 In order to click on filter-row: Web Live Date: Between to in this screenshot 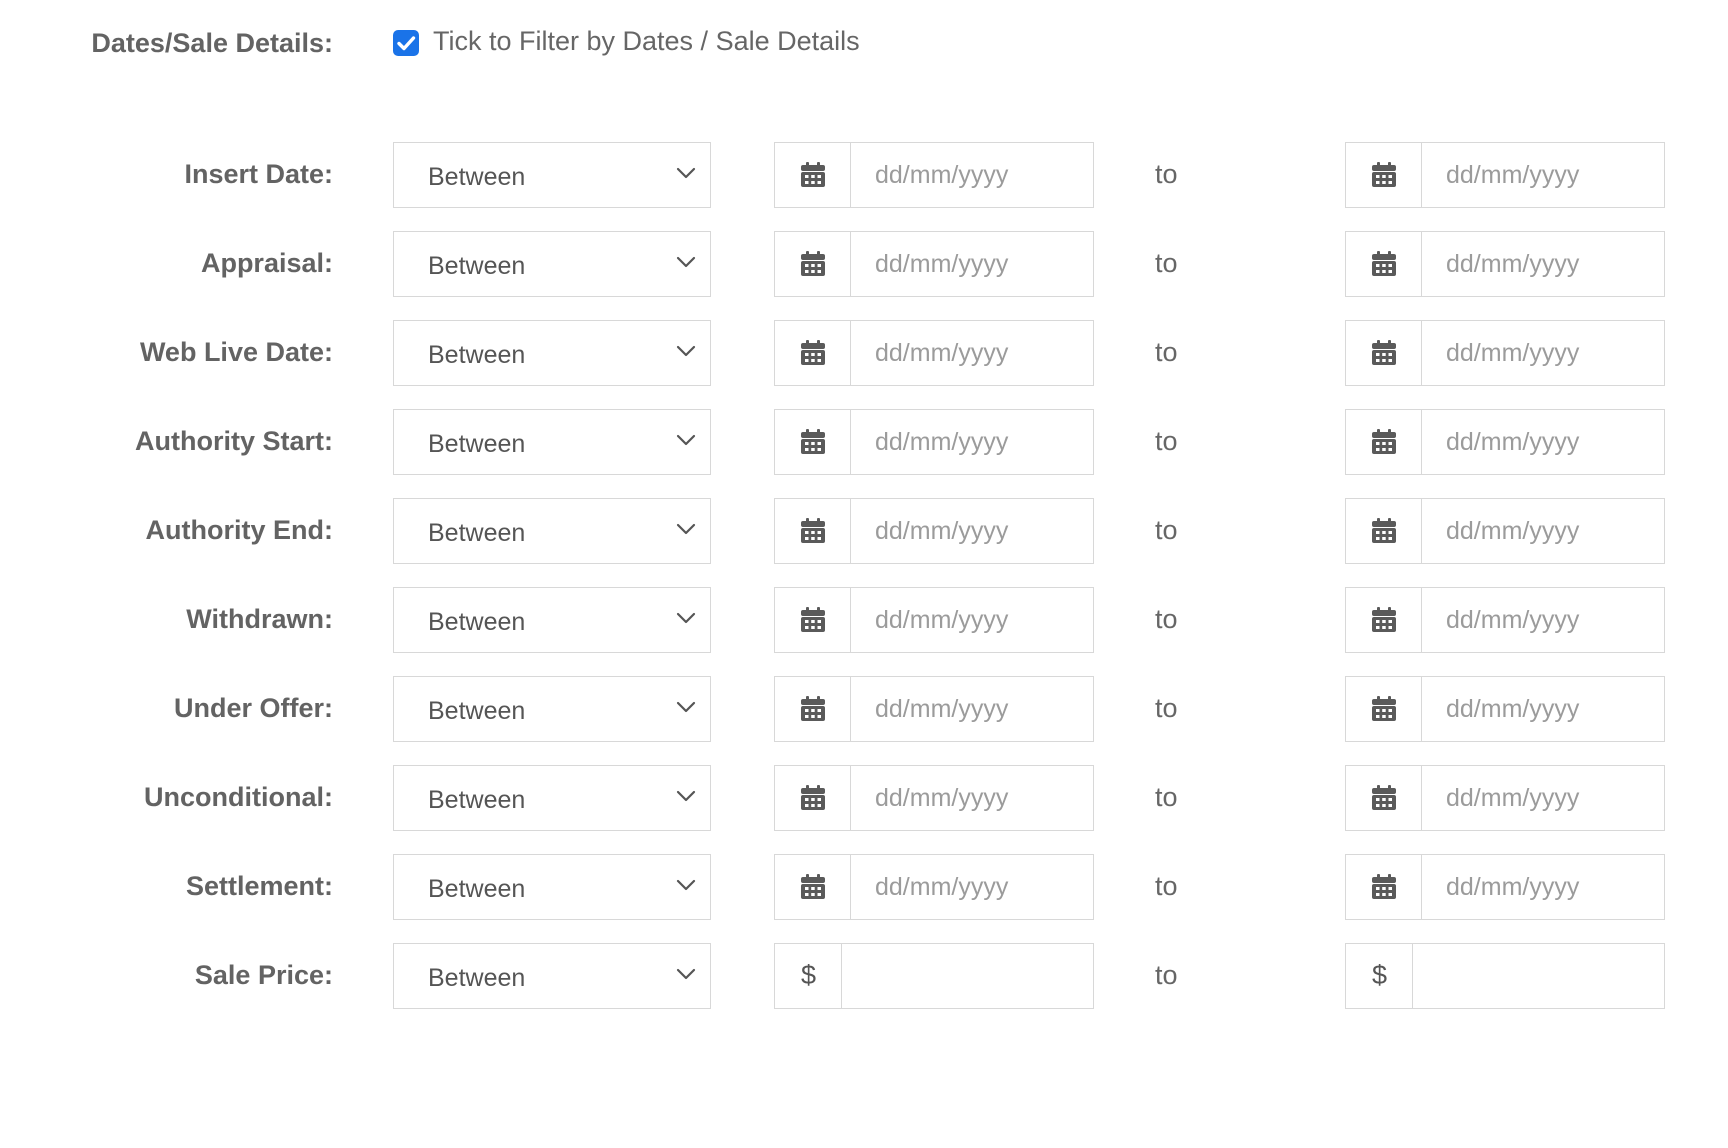, I will do `click(864, 354)`.